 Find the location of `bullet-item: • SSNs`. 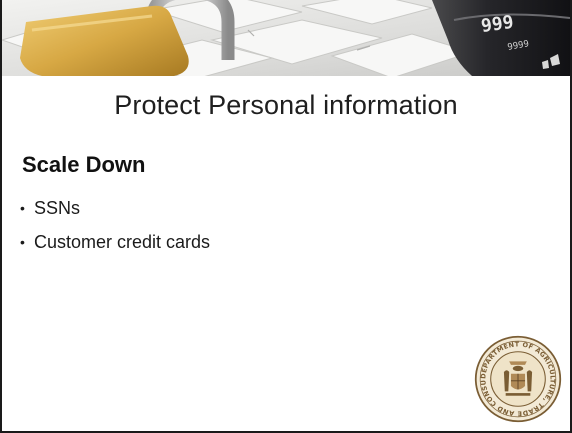

bullet-item: • SSNs is located at coordinates (115, 208).